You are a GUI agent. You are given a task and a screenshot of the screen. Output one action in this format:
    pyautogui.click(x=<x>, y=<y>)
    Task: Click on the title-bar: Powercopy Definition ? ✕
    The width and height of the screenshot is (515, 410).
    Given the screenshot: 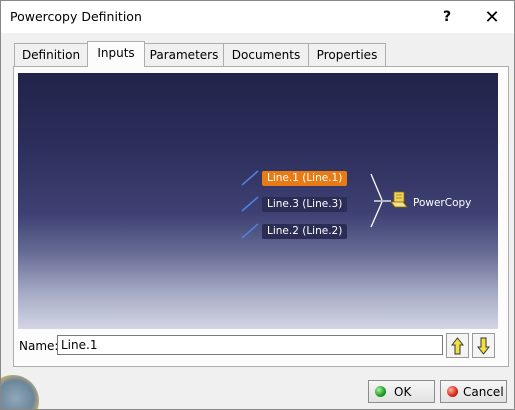 What is the action you would take?
    pyautogui.click(x=257, y=17)
    